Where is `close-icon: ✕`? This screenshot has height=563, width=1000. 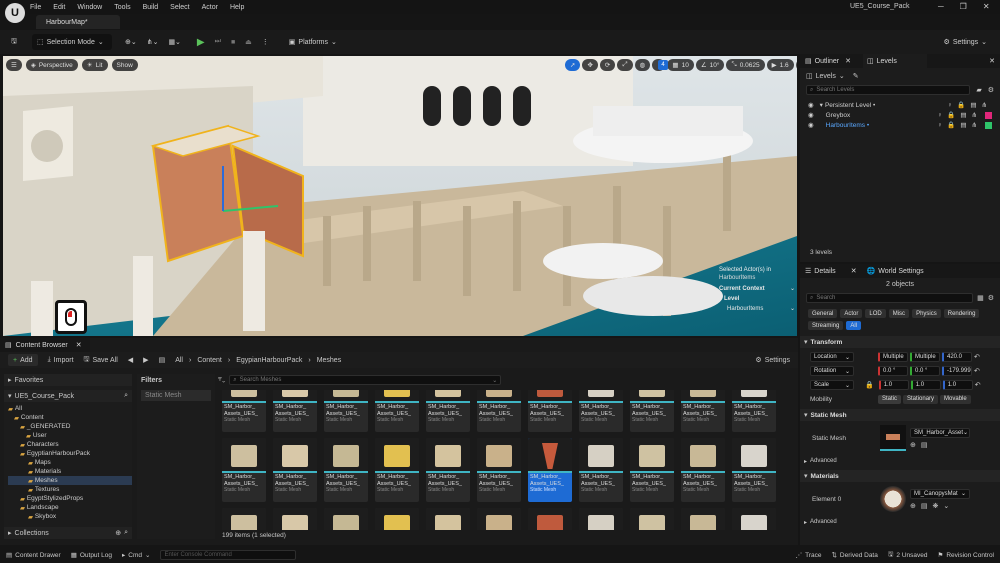
close-icon: ✕ is located at coordinates (992, 61).